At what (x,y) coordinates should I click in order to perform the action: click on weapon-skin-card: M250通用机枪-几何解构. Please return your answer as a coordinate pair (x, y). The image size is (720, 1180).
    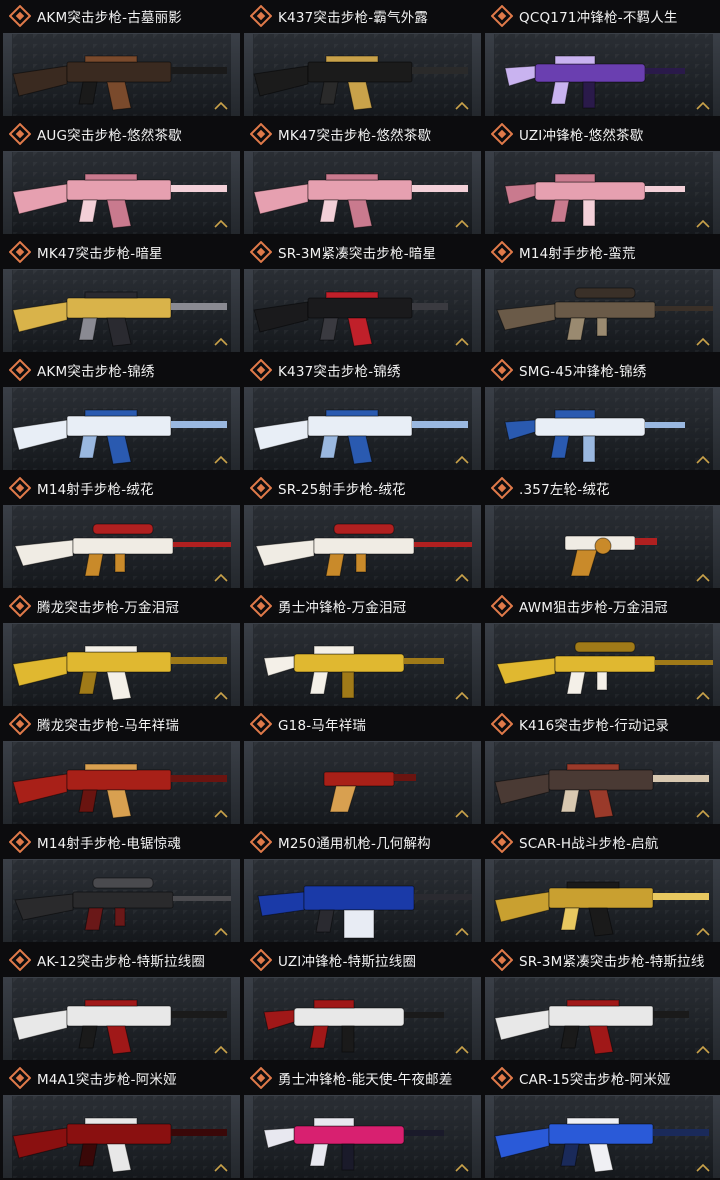
    Looking at the image, I should click on (362, 885).